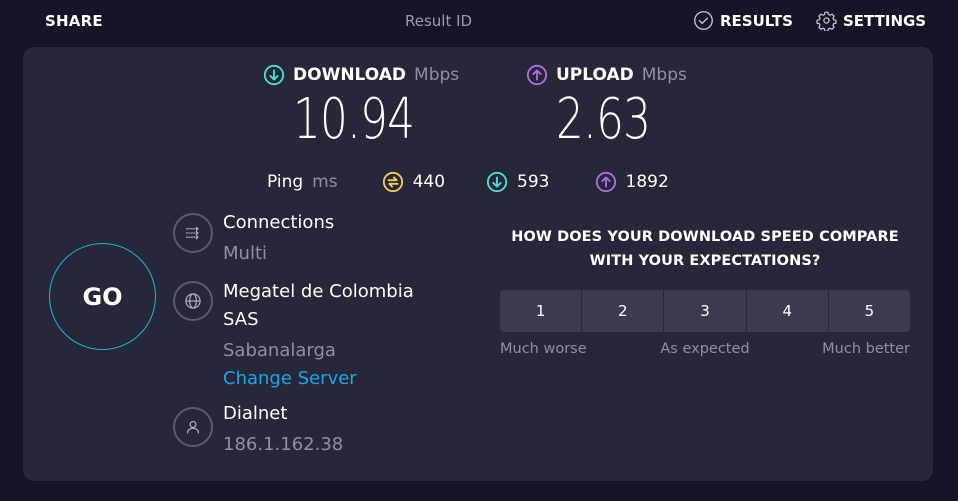 The image size is (958, 501). I want to click on globe-icon, so click(193, 301).